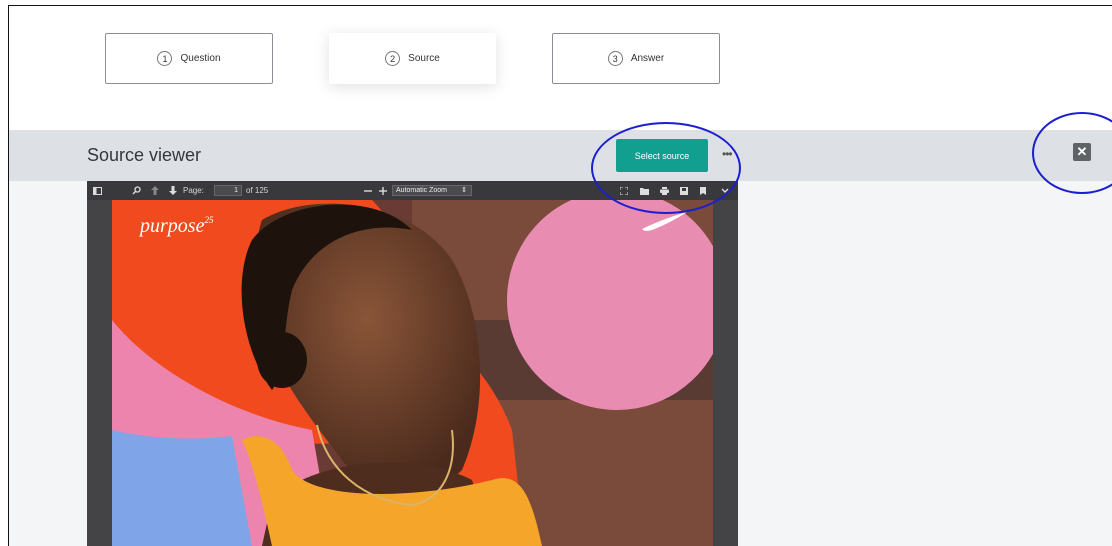 The image size is (1112, 546). Describe the element at coordinates (228, 190) in the screenshot. I see `page-number-input: 1` at that location.